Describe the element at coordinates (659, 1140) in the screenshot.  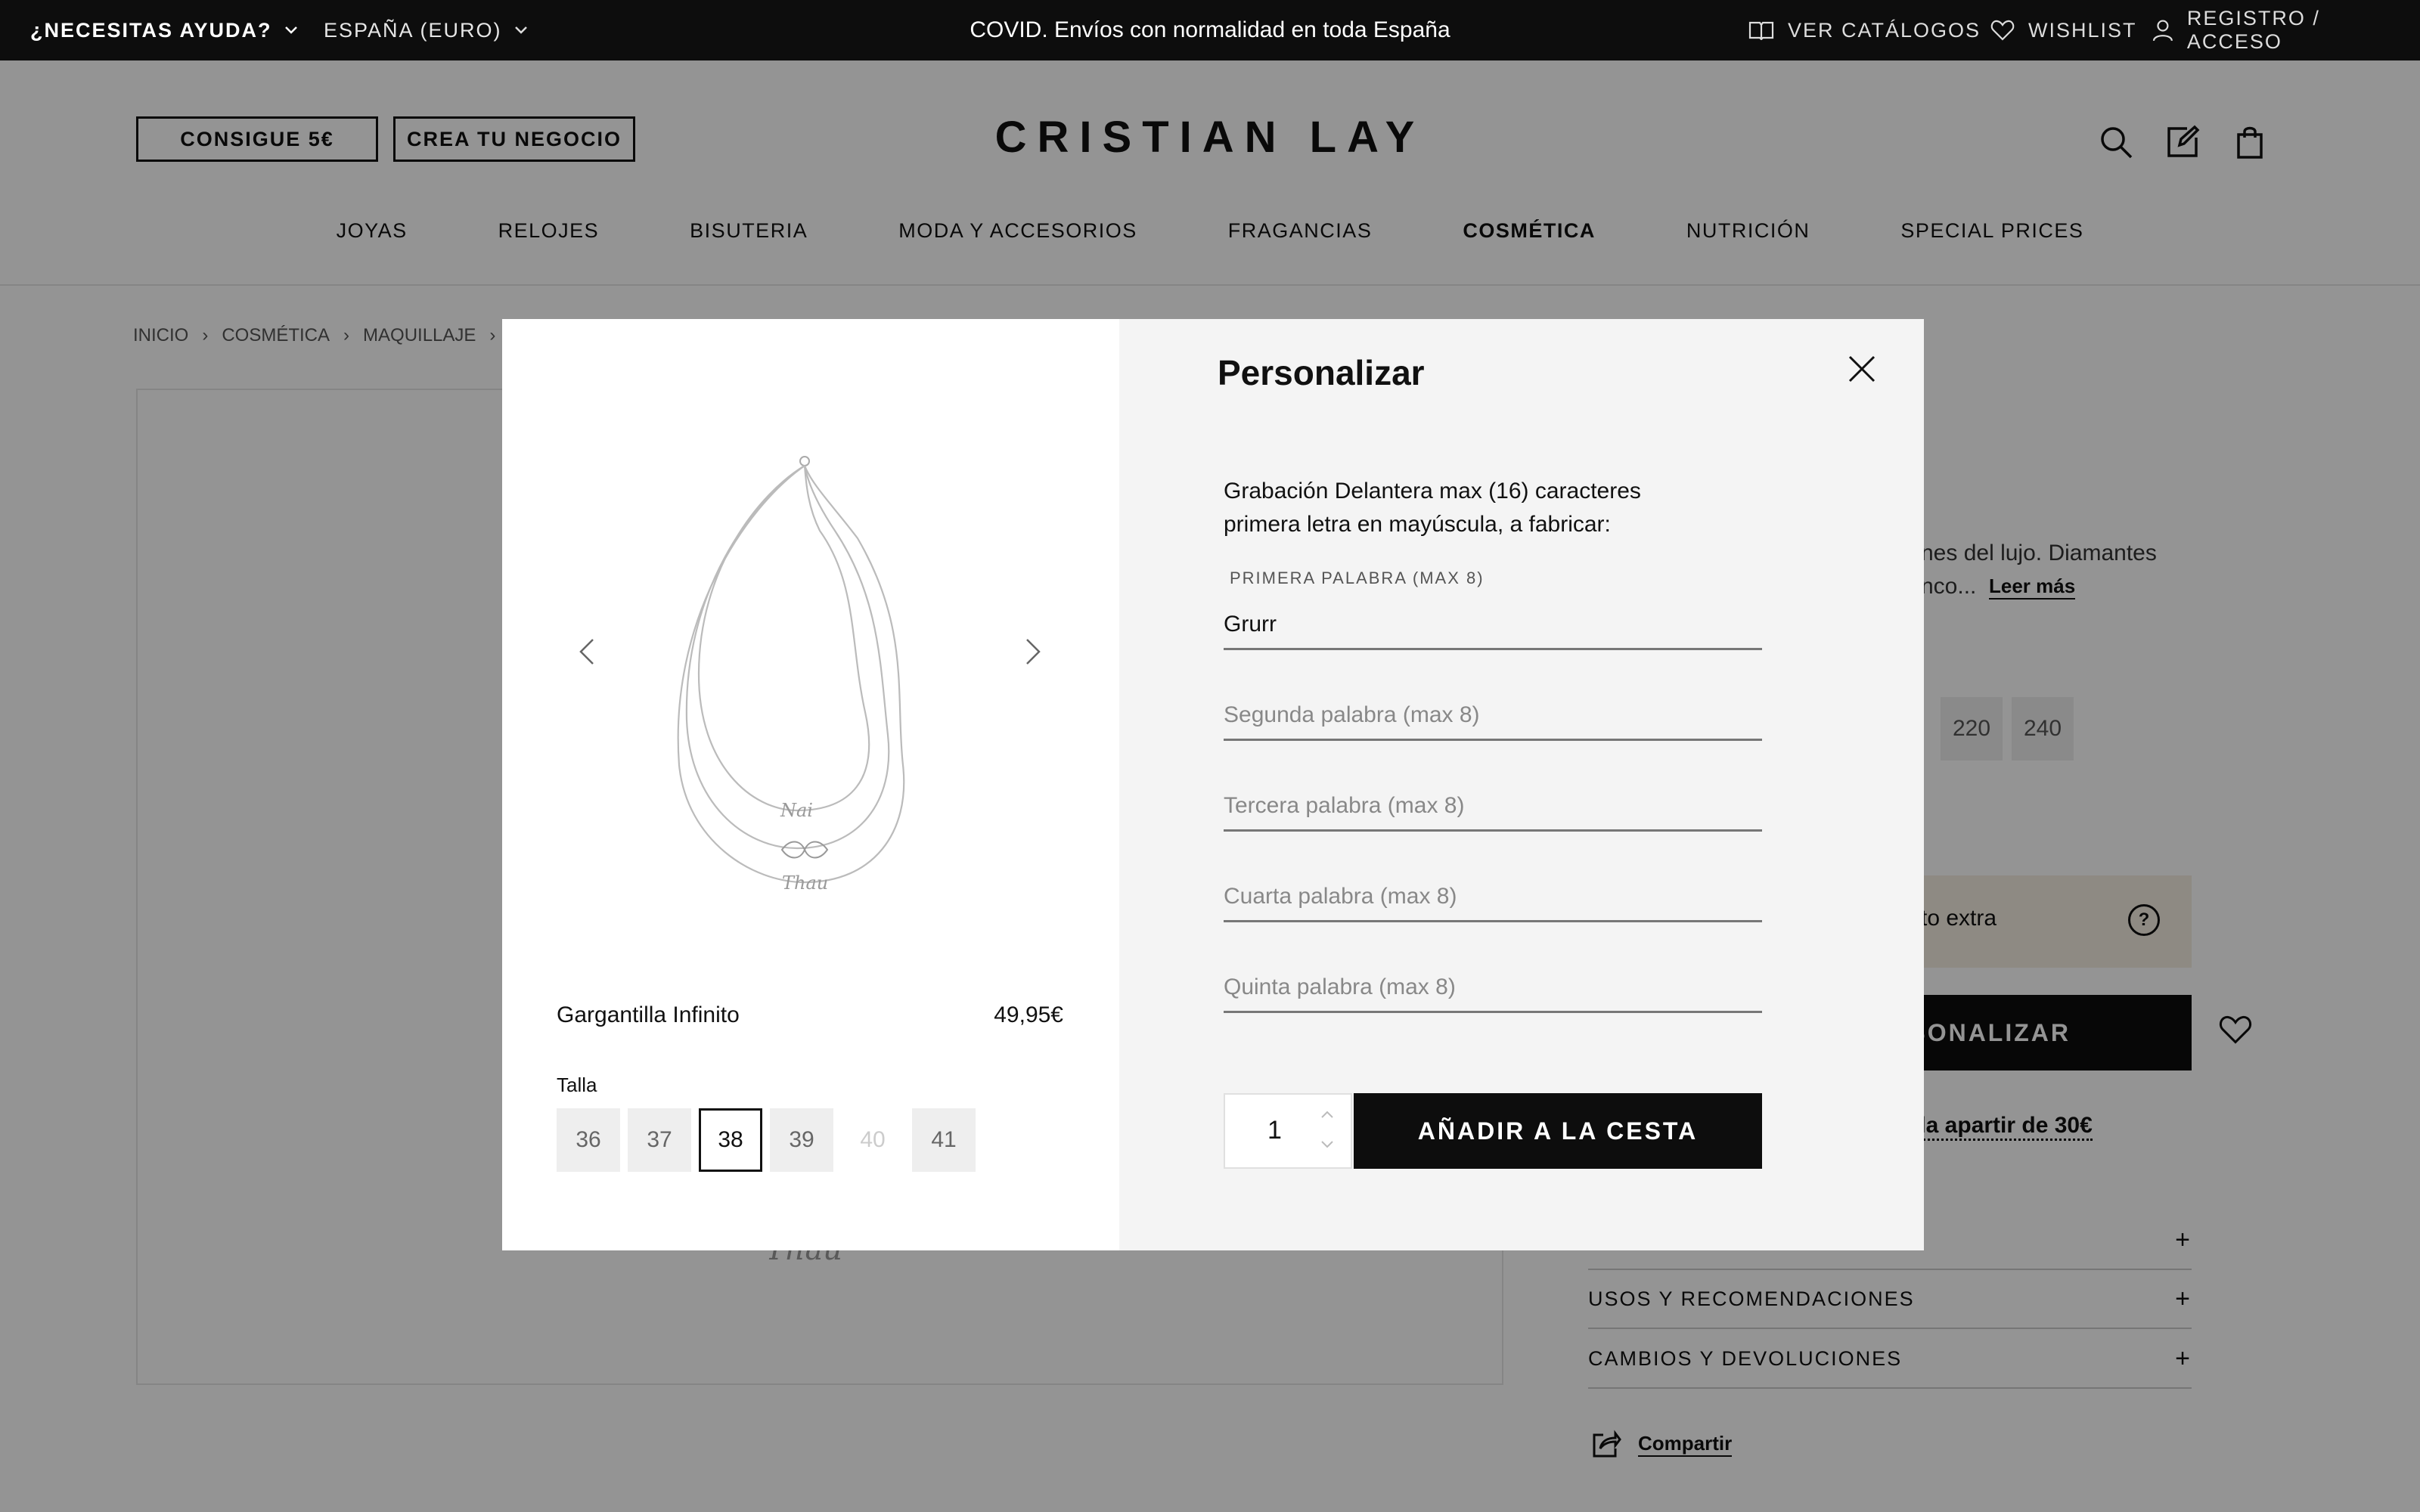
I see `size-option-37: 37` at that location.